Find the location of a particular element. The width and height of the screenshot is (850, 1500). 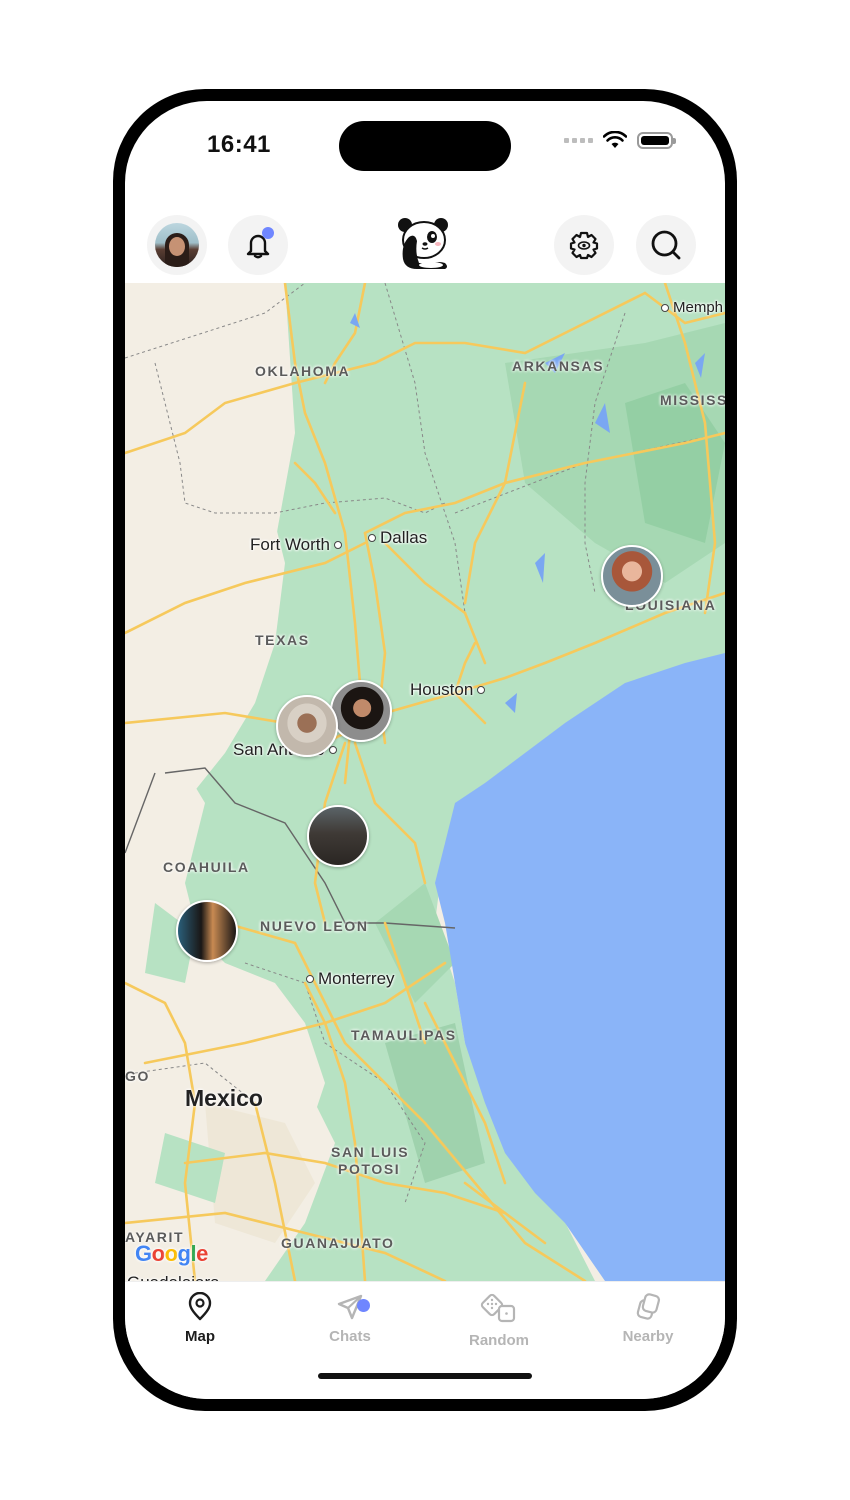

label-nuevo-leon: NUEVO LEON is located at coordinates (314, 926).